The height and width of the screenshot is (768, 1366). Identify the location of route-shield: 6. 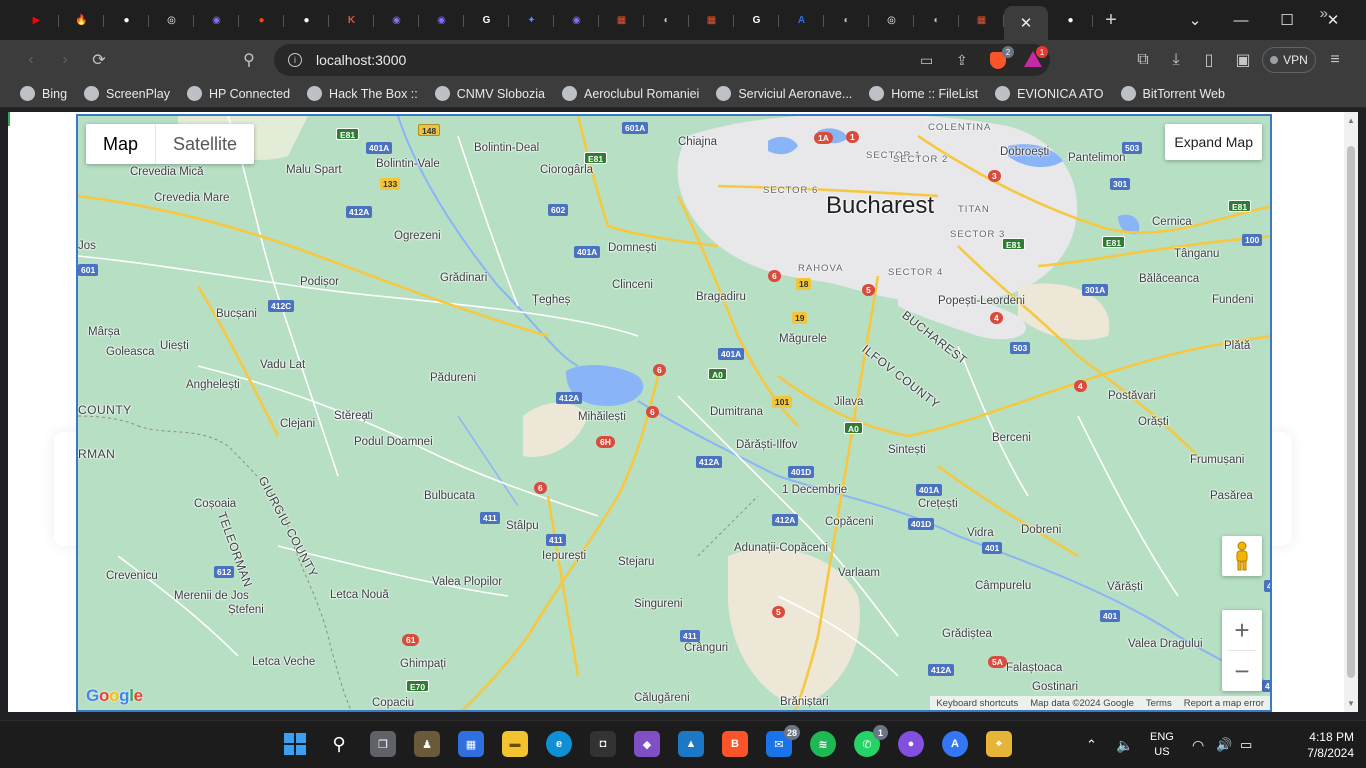
(774, 276).